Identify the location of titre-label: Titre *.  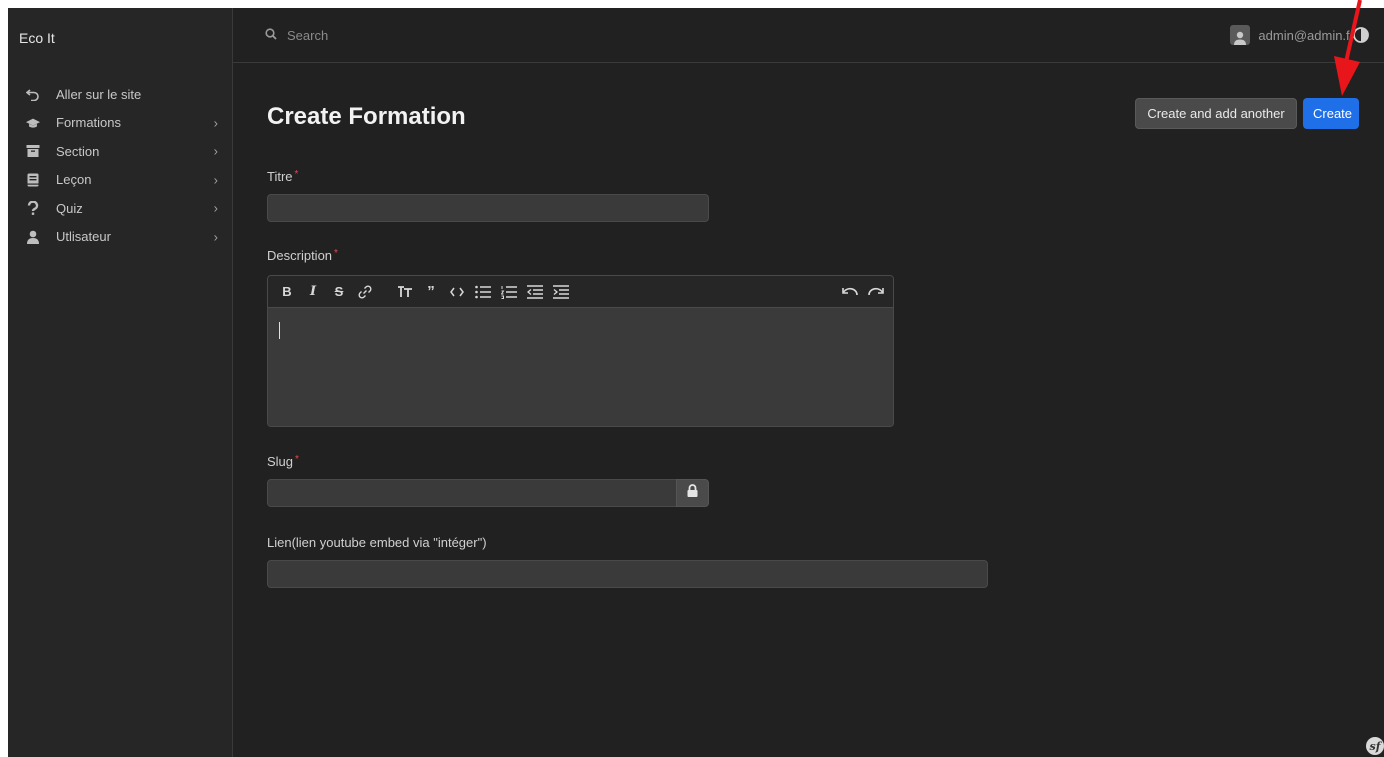
(282, 176).